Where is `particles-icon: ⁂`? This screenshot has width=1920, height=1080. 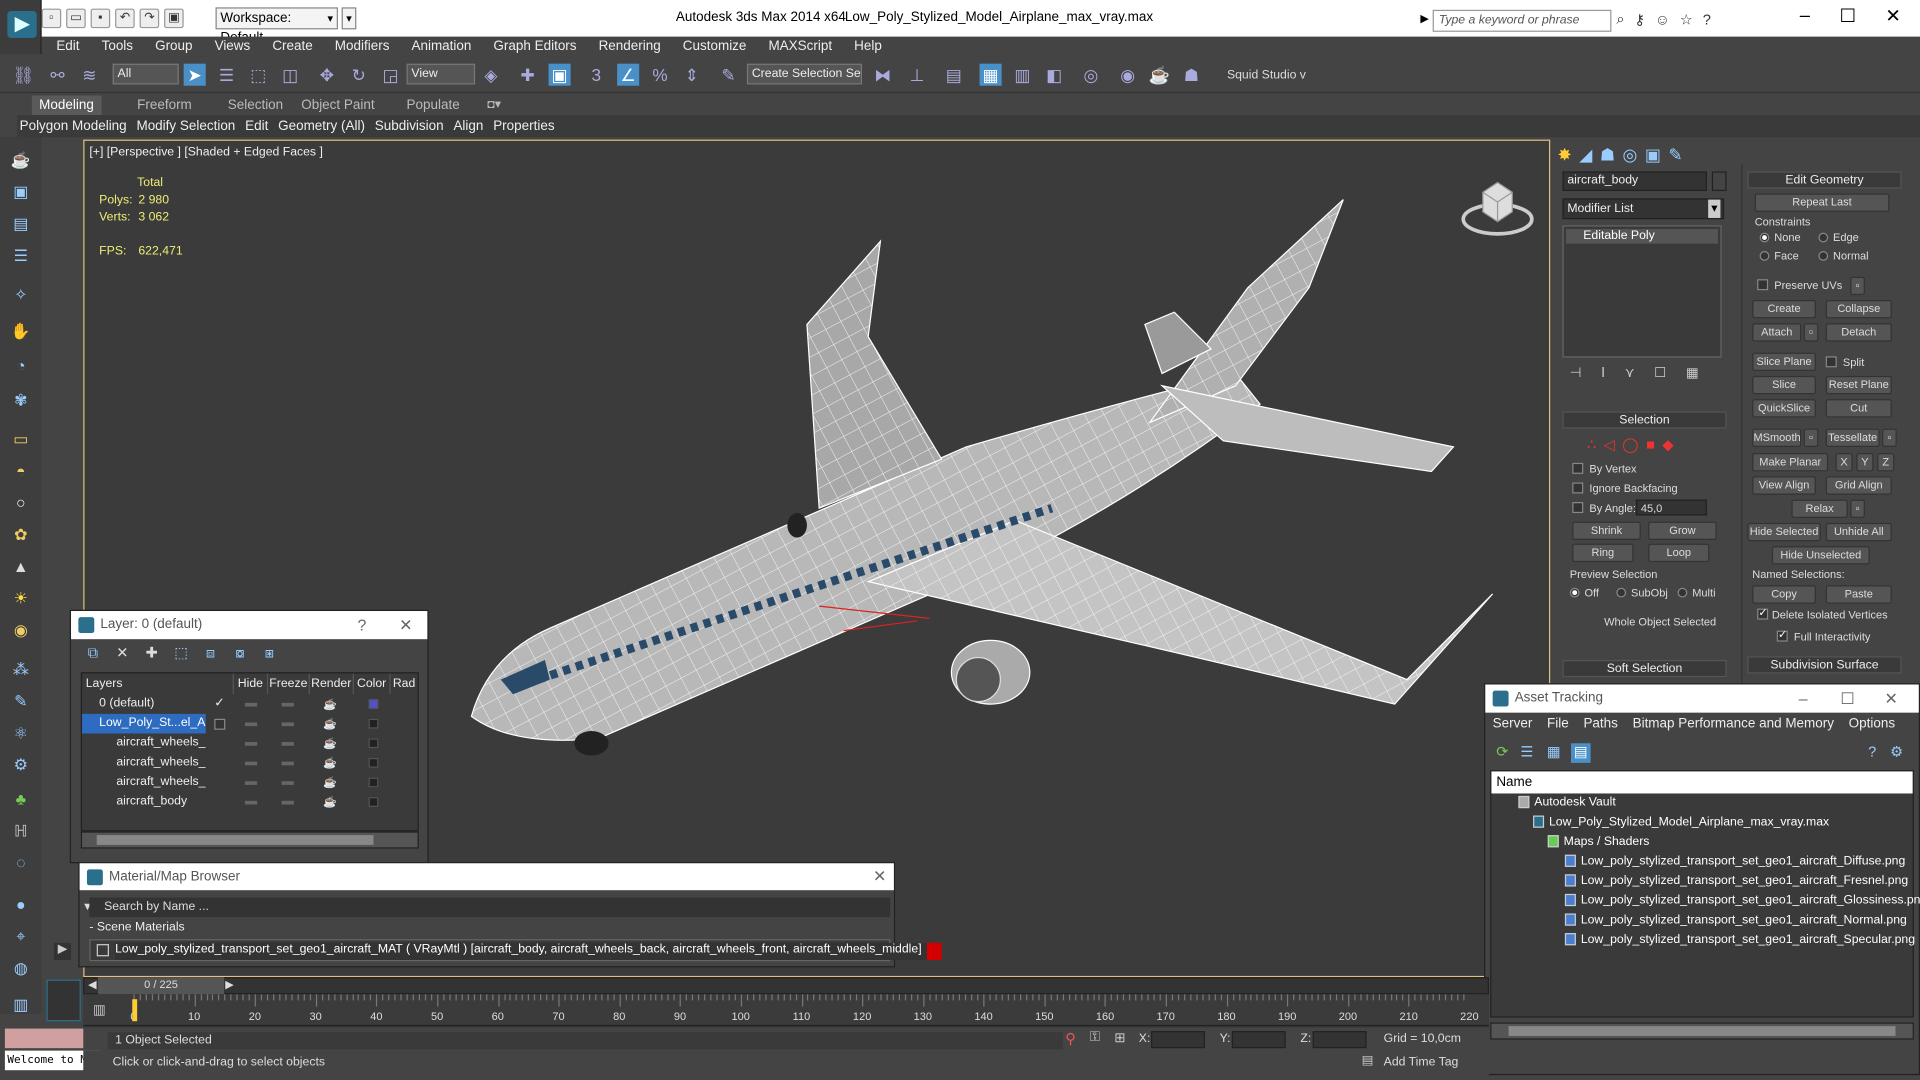
particles-icon: ⁂ is located at coordinates (21, 670).